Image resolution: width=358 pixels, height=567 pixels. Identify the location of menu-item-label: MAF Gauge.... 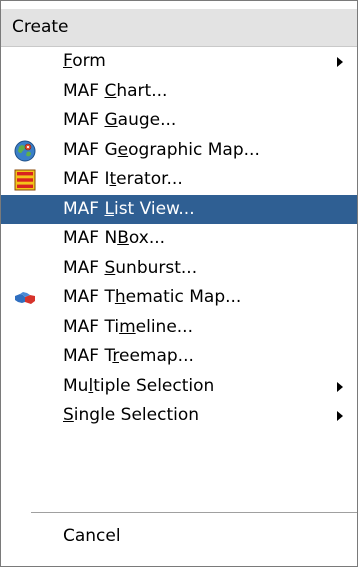
(120, 120).